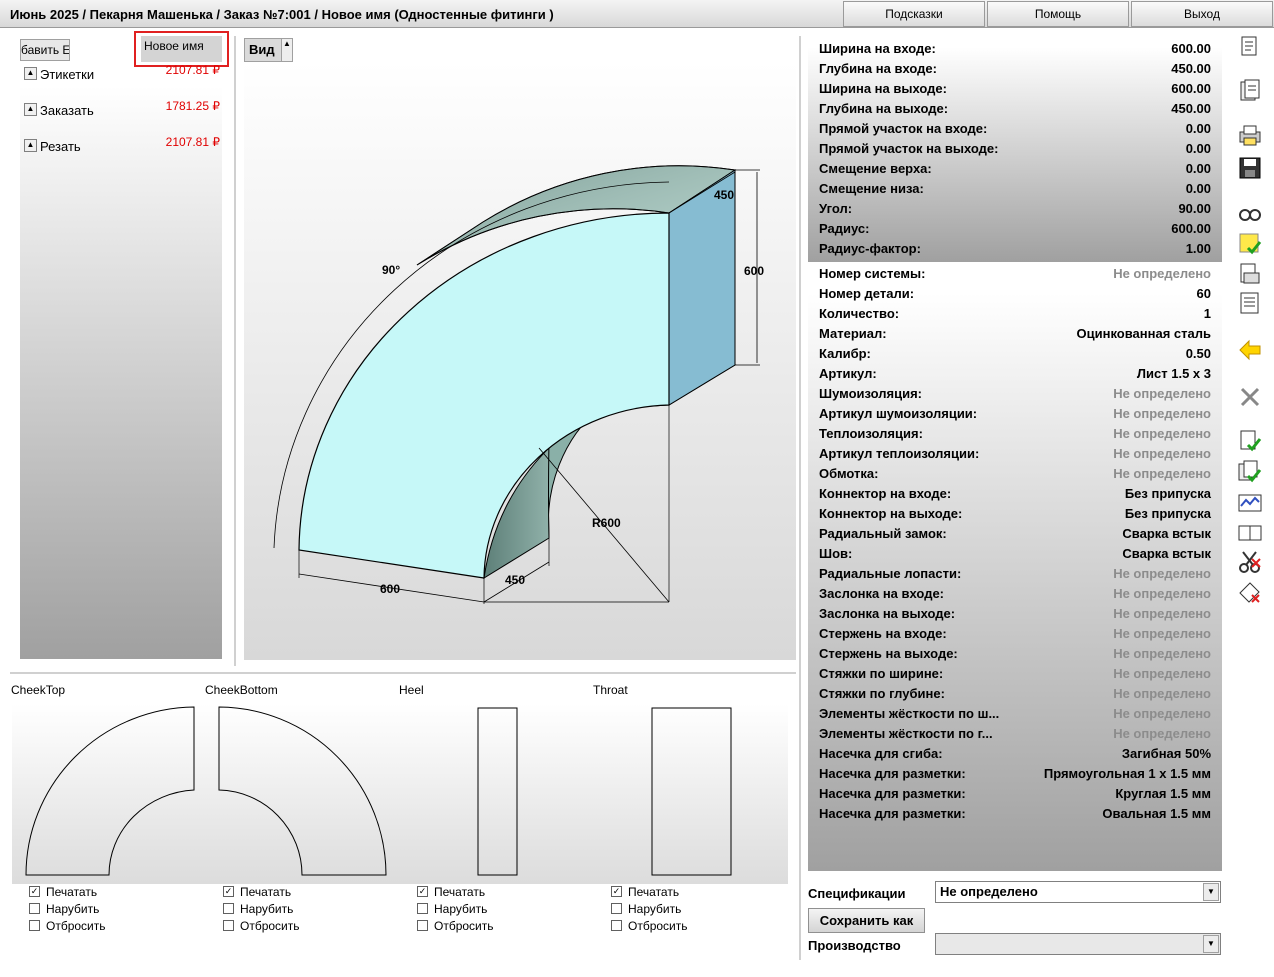  Describe the element at coordinates (181, 49) in the screenshot. I see `name-tab: Новое имя` at that location.